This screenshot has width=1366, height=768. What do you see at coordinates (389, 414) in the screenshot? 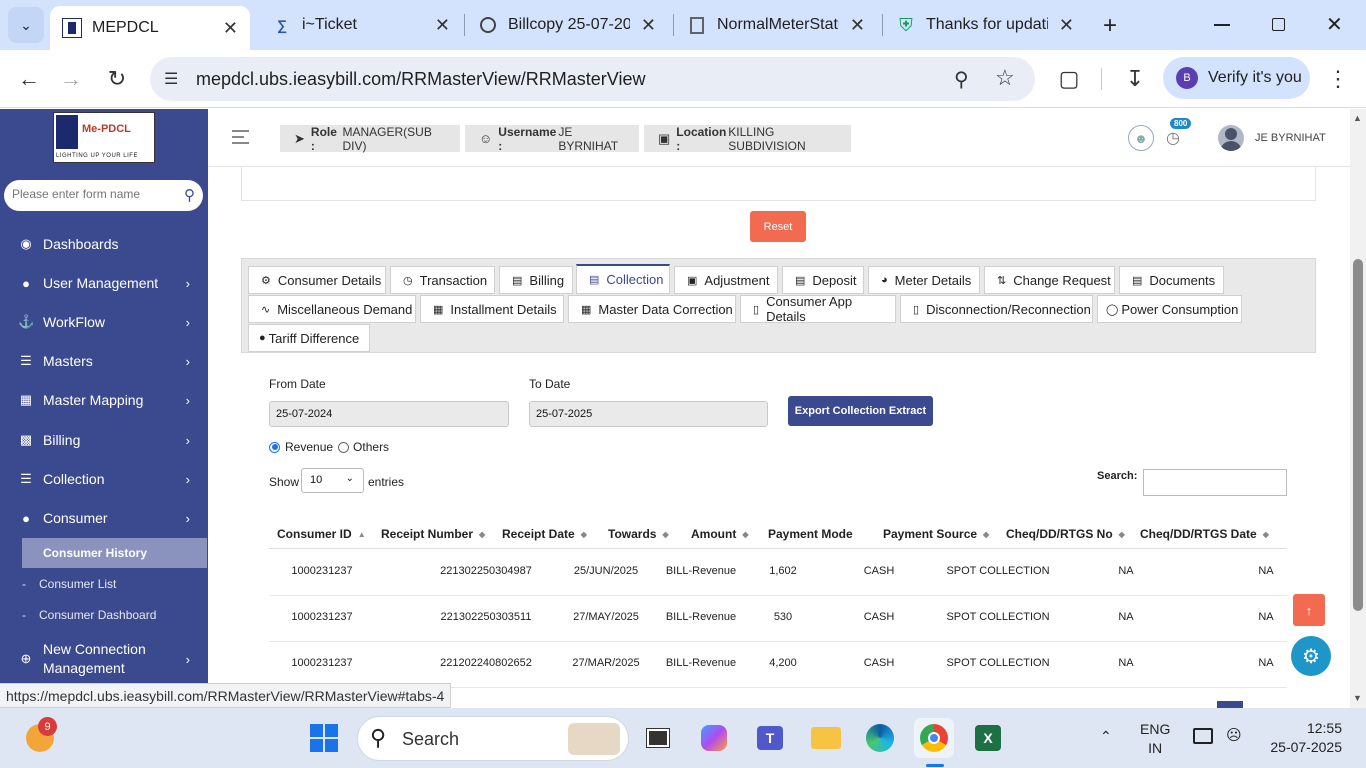
I see `from-date-input` at bounding box center [389, 414].